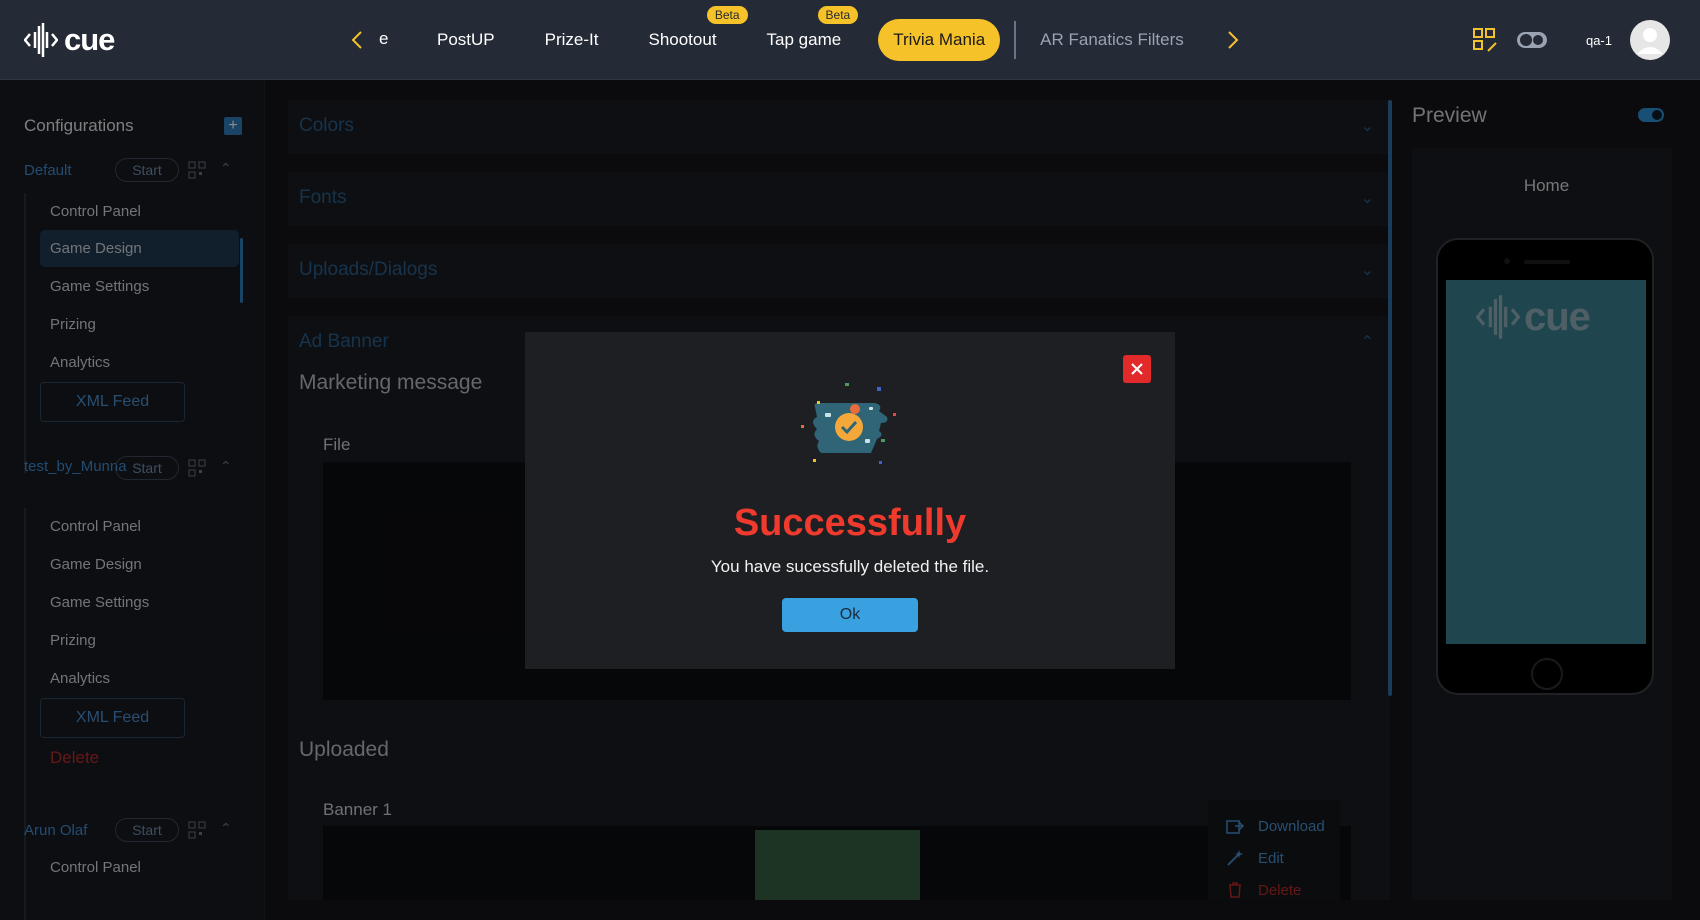 This screenshot has height=920, width=1700. I want to click on cue-logo: cue, so click(69, 40).